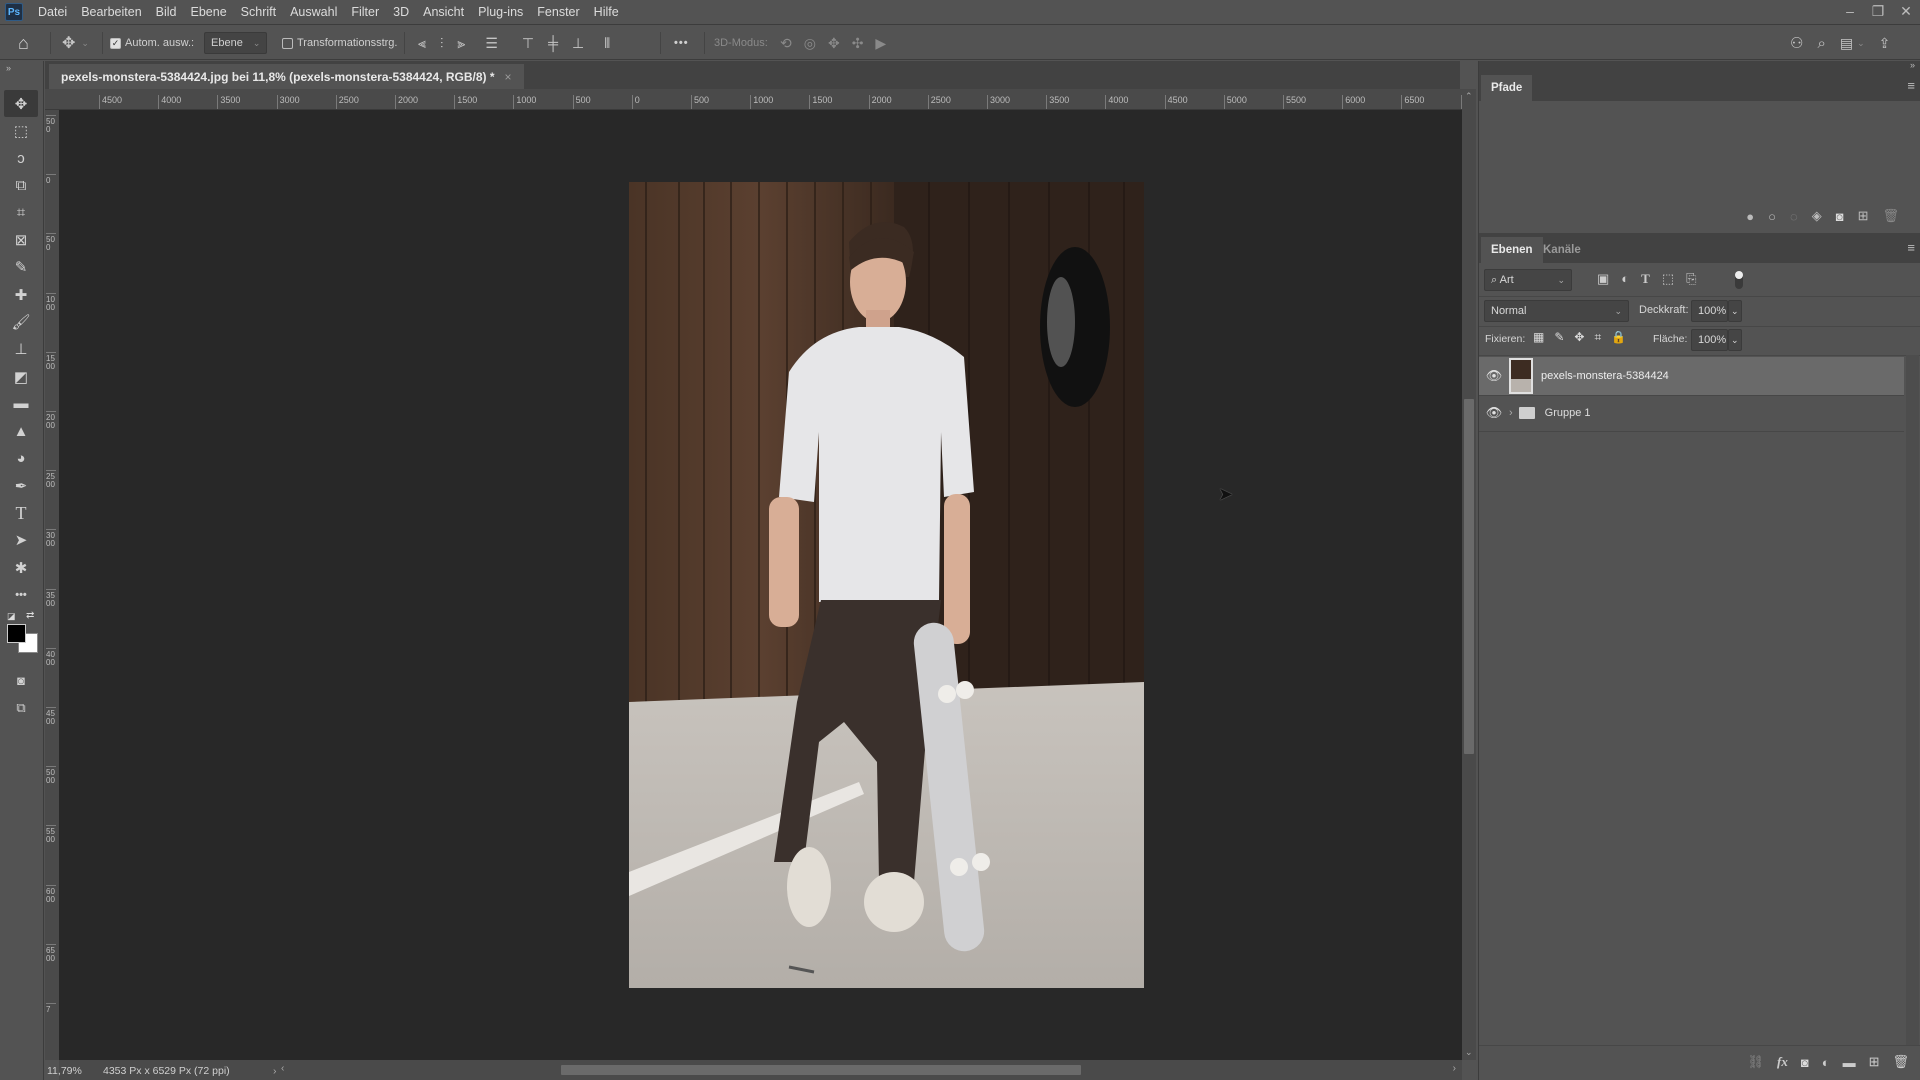  I want to click on collapse-panels-icon: », so click(1912, 65).